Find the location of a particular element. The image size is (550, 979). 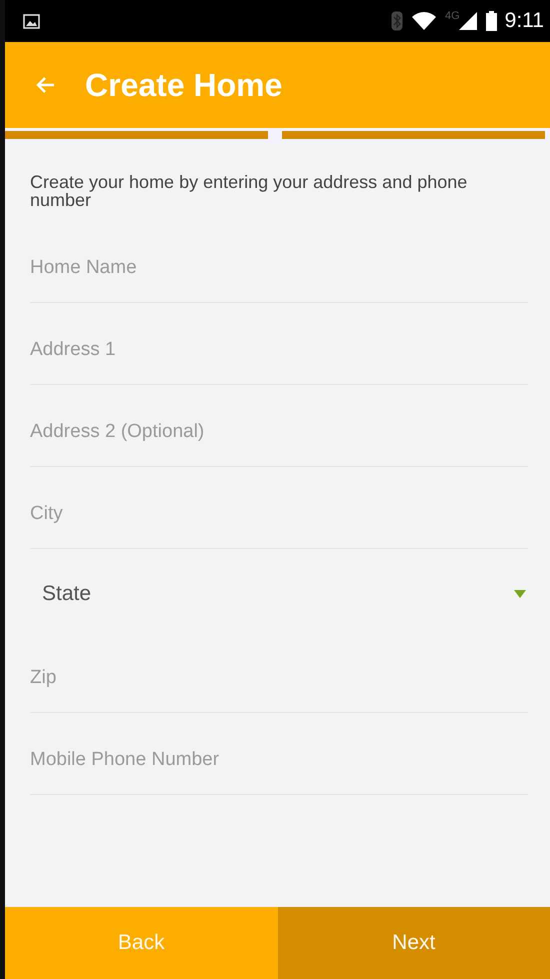

input-field: Home Name is located at coordinates (279, 262).